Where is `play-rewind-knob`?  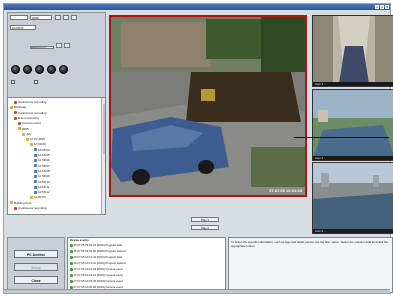
play-rewind-knob is located at coordinates (15, 69).